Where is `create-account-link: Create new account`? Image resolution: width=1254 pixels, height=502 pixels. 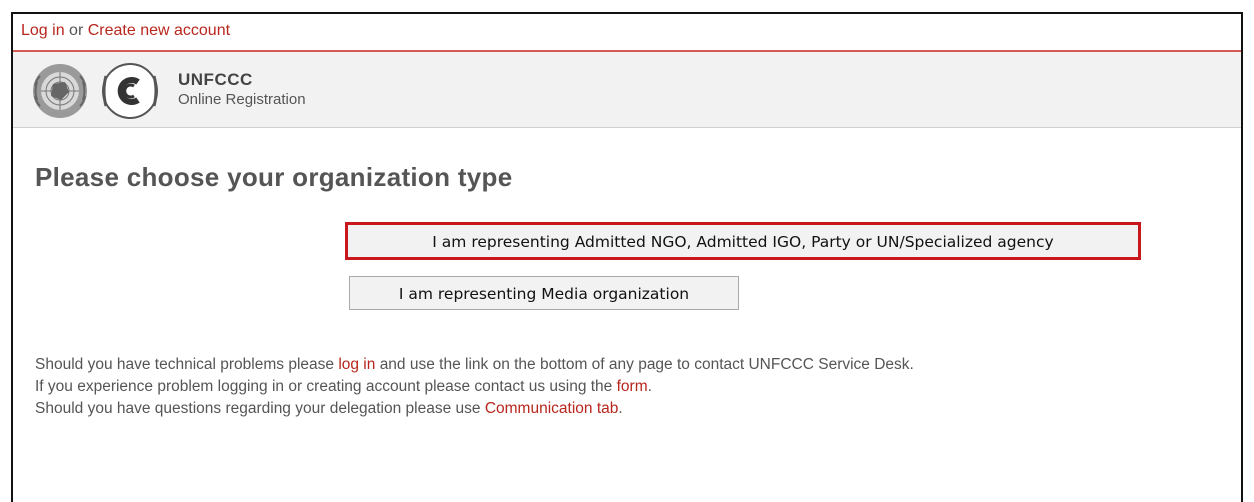 create-account-link: Create new account is located at coordinates (159, 30).